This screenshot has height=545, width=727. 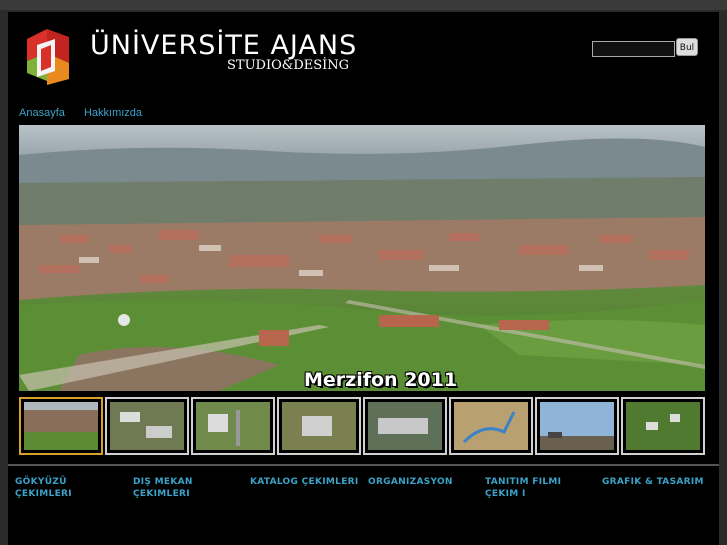 What do you see at coordinates (537, 488) in the screenshot?
I see `menu-promo-film: TANITIM FILMI ÇEKIM I` at bounding box center [537, 488].